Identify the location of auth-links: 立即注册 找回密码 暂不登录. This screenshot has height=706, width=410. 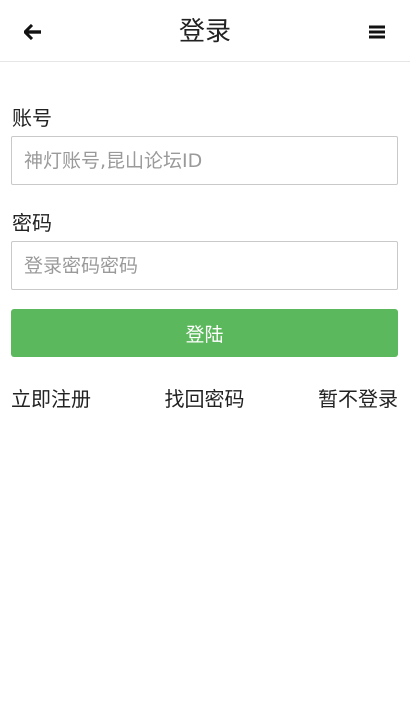
(204, 399).